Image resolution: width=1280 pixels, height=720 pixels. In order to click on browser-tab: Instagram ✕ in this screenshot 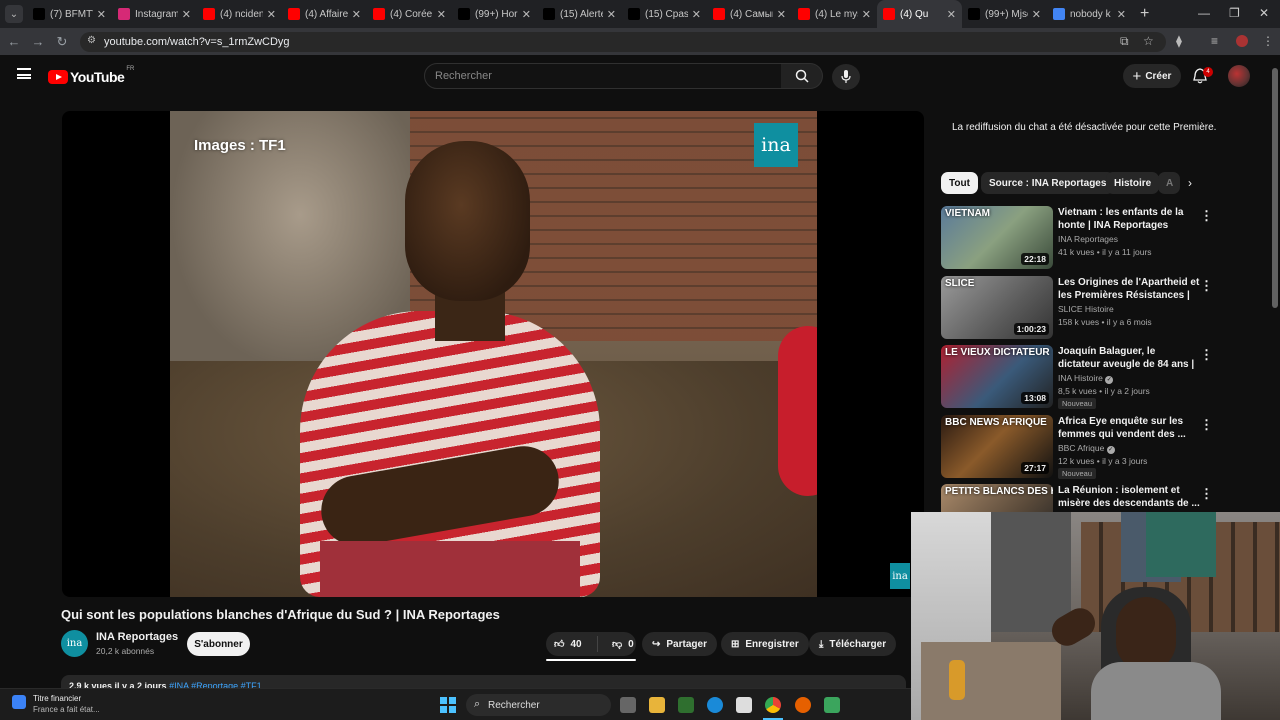, I will do `click(154, 14)`.